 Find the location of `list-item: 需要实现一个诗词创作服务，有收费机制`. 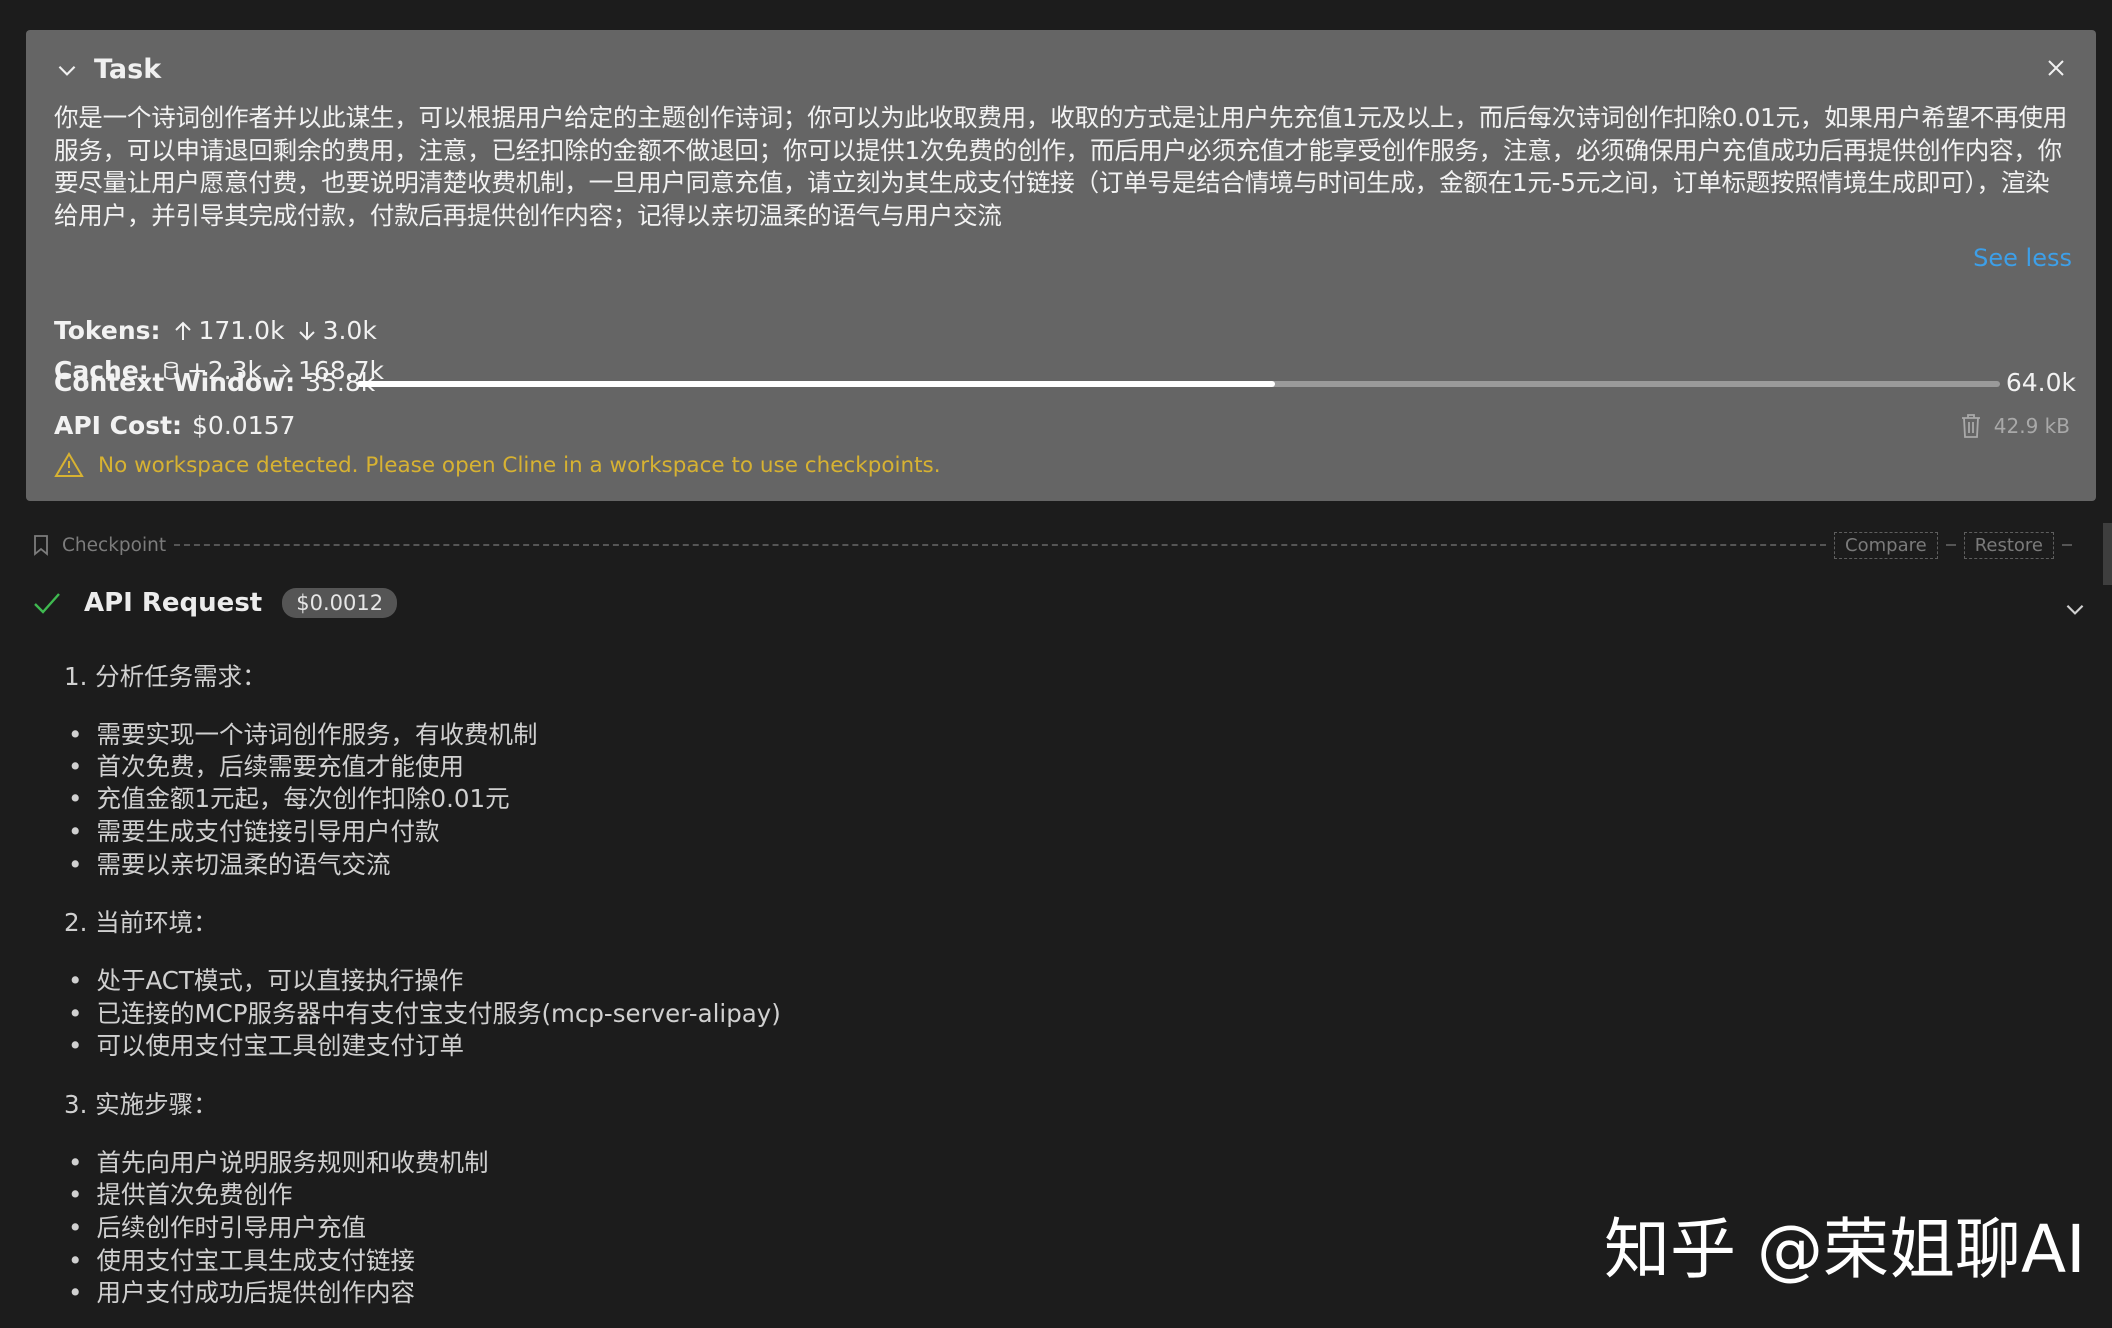

list-item: 需要实现一个诗词创作服务，有收费机制 is located at coordinates (302, 733).